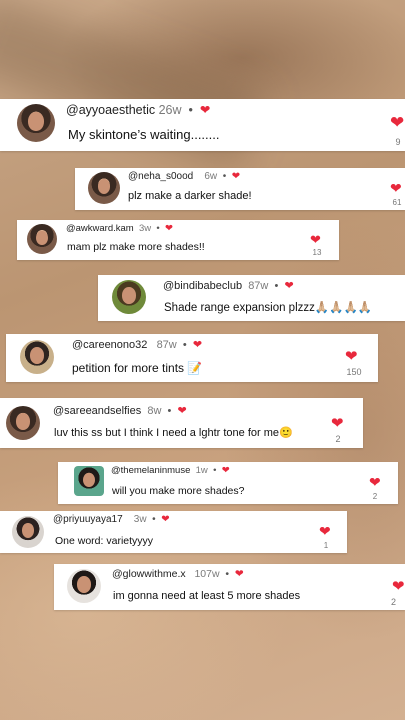  Describe the element at coordinates (326, 545) in the screenshot. I see `like-count: 1` at that location.